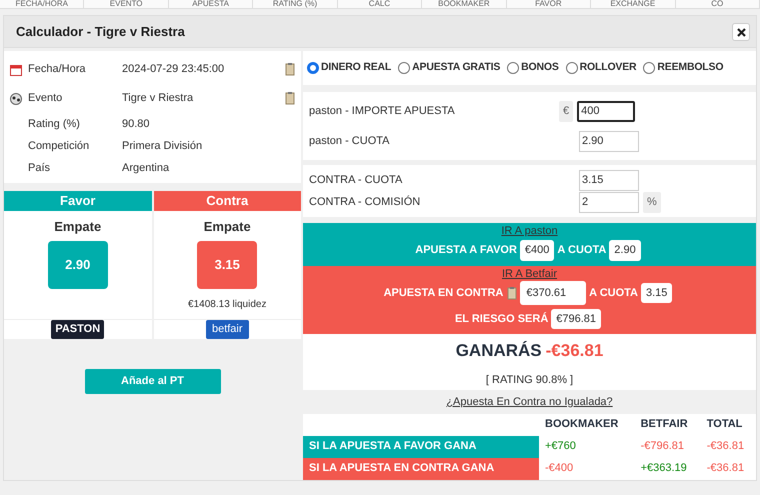  Describe the element at coordinates (78, 264) in the screenshot. I see `odds-box: 2.90` at that location.